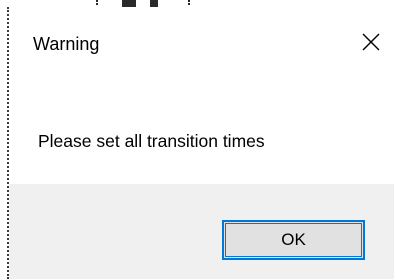 This screenshot has width=395, height=280. Describe the element at coordinates (151, 141) in the screenshot. I see `dialog-message: Please set all transition times` at that location.